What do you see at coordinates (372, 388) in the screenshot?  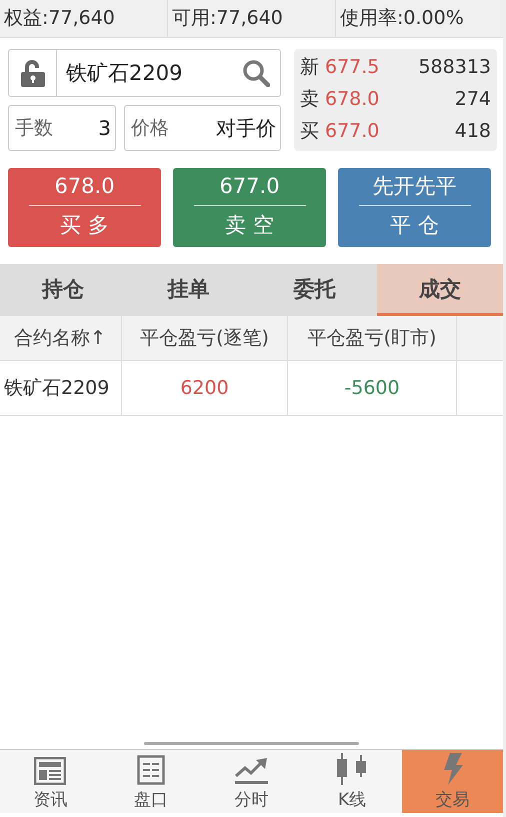 I see `table-cell: -5600` at bounding box center [372, 388].